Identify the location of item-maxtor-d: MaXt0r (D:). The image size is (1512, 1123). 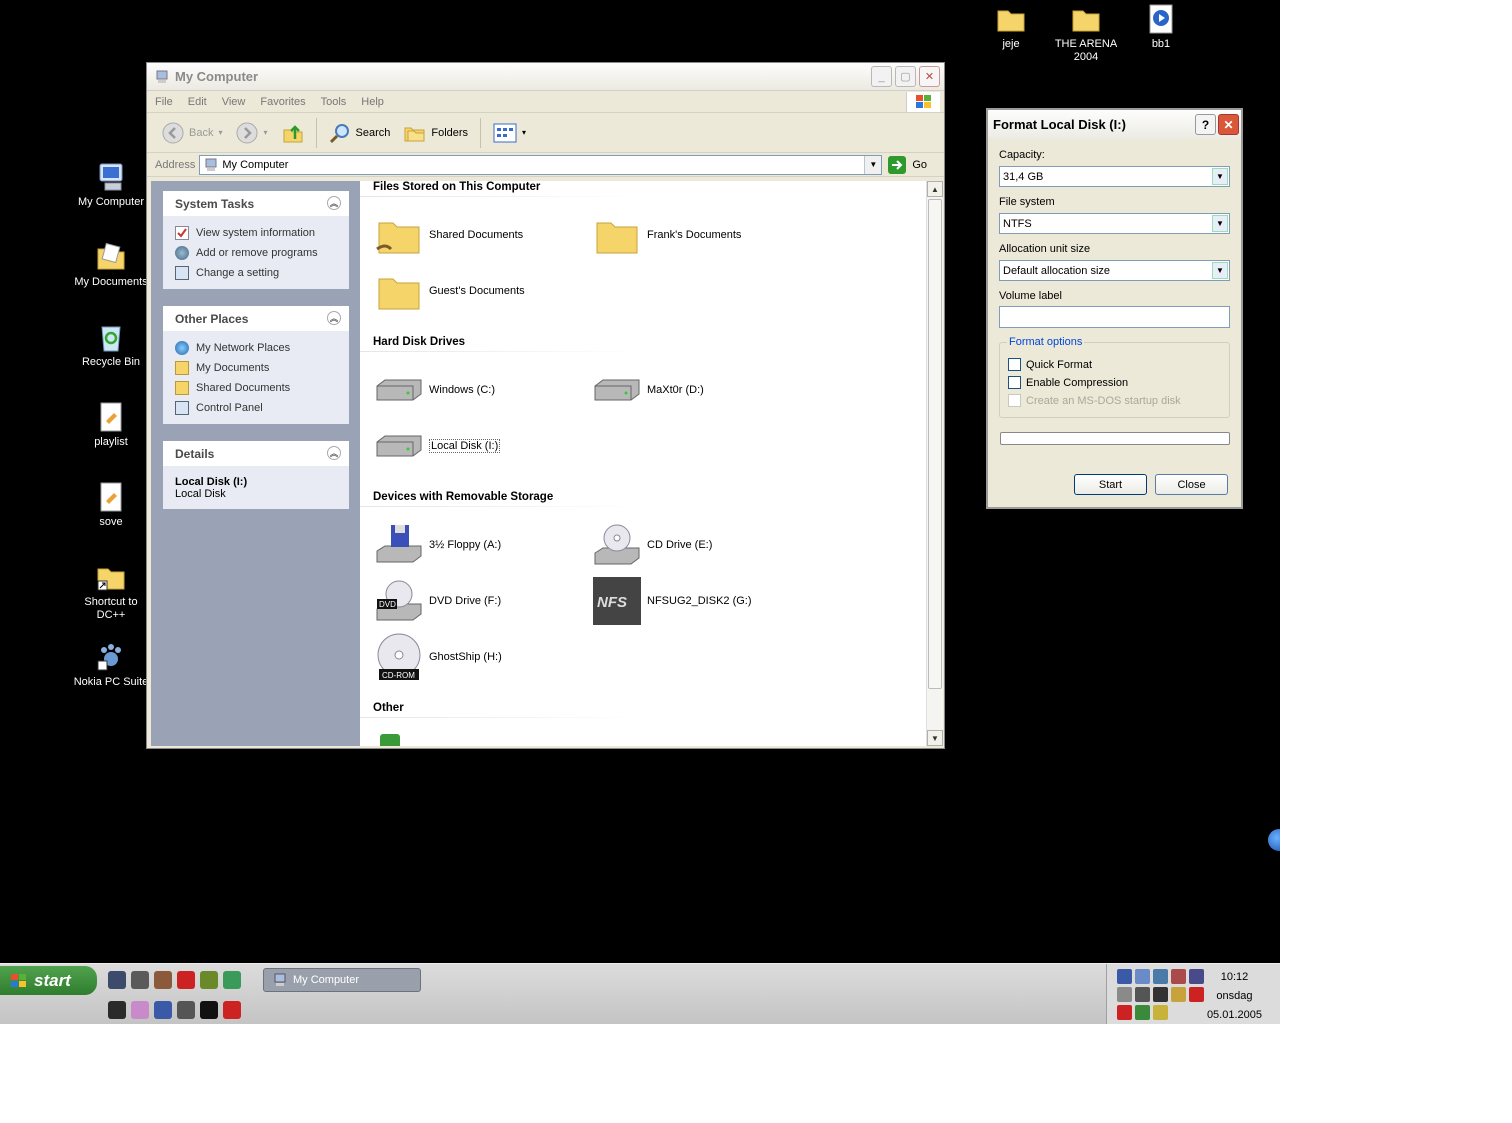
(648, 390).